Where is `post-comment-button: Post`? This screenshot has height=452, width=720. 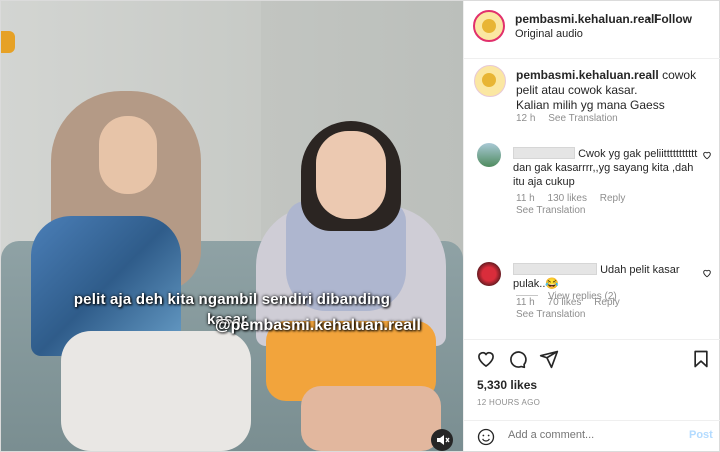 post-comment-button: Post is located at coordinates (701, 435).